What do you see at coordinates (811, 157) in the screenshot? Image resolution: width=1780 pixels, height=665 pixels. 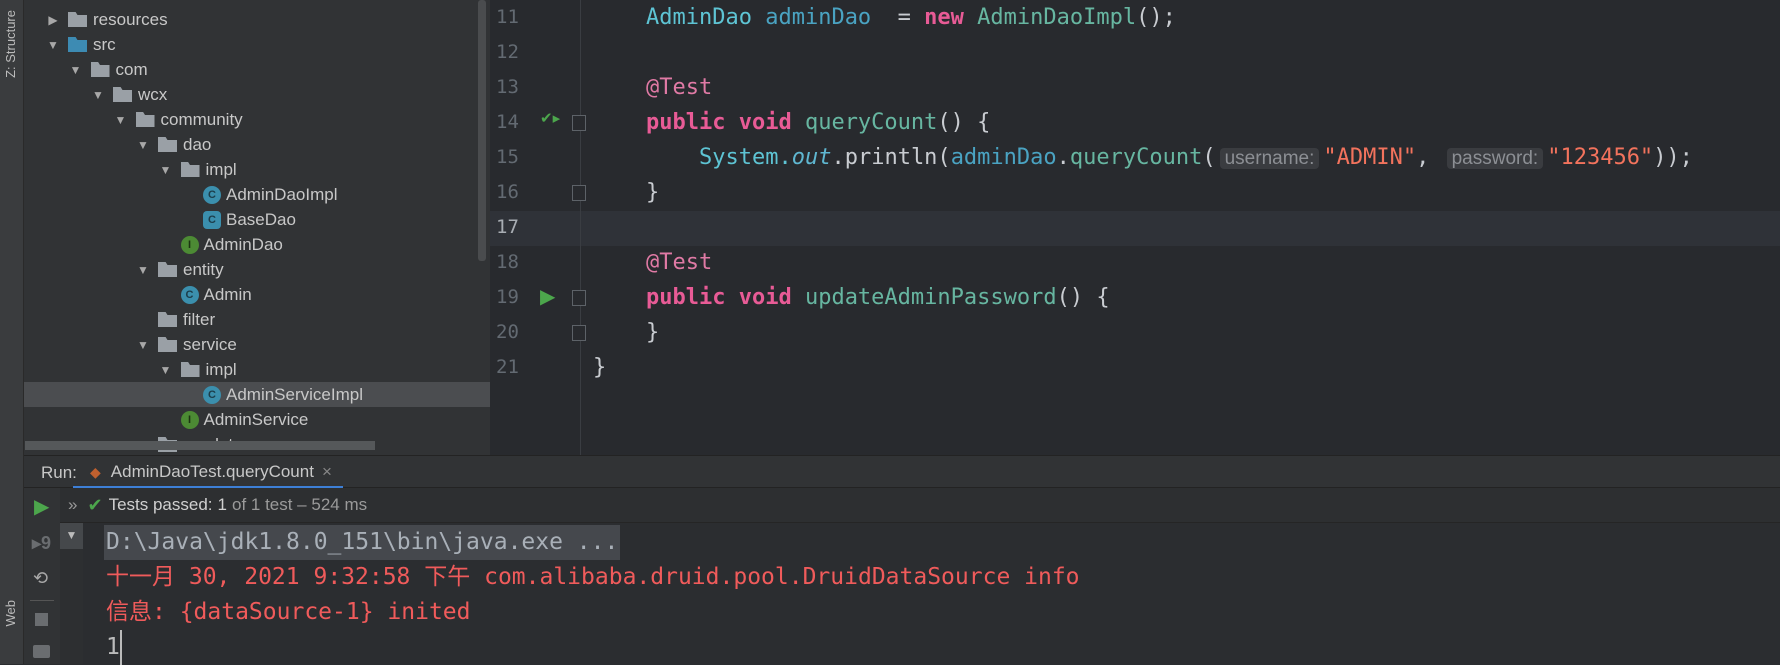 I see `code-token: out` at bounding box center [811, 157].